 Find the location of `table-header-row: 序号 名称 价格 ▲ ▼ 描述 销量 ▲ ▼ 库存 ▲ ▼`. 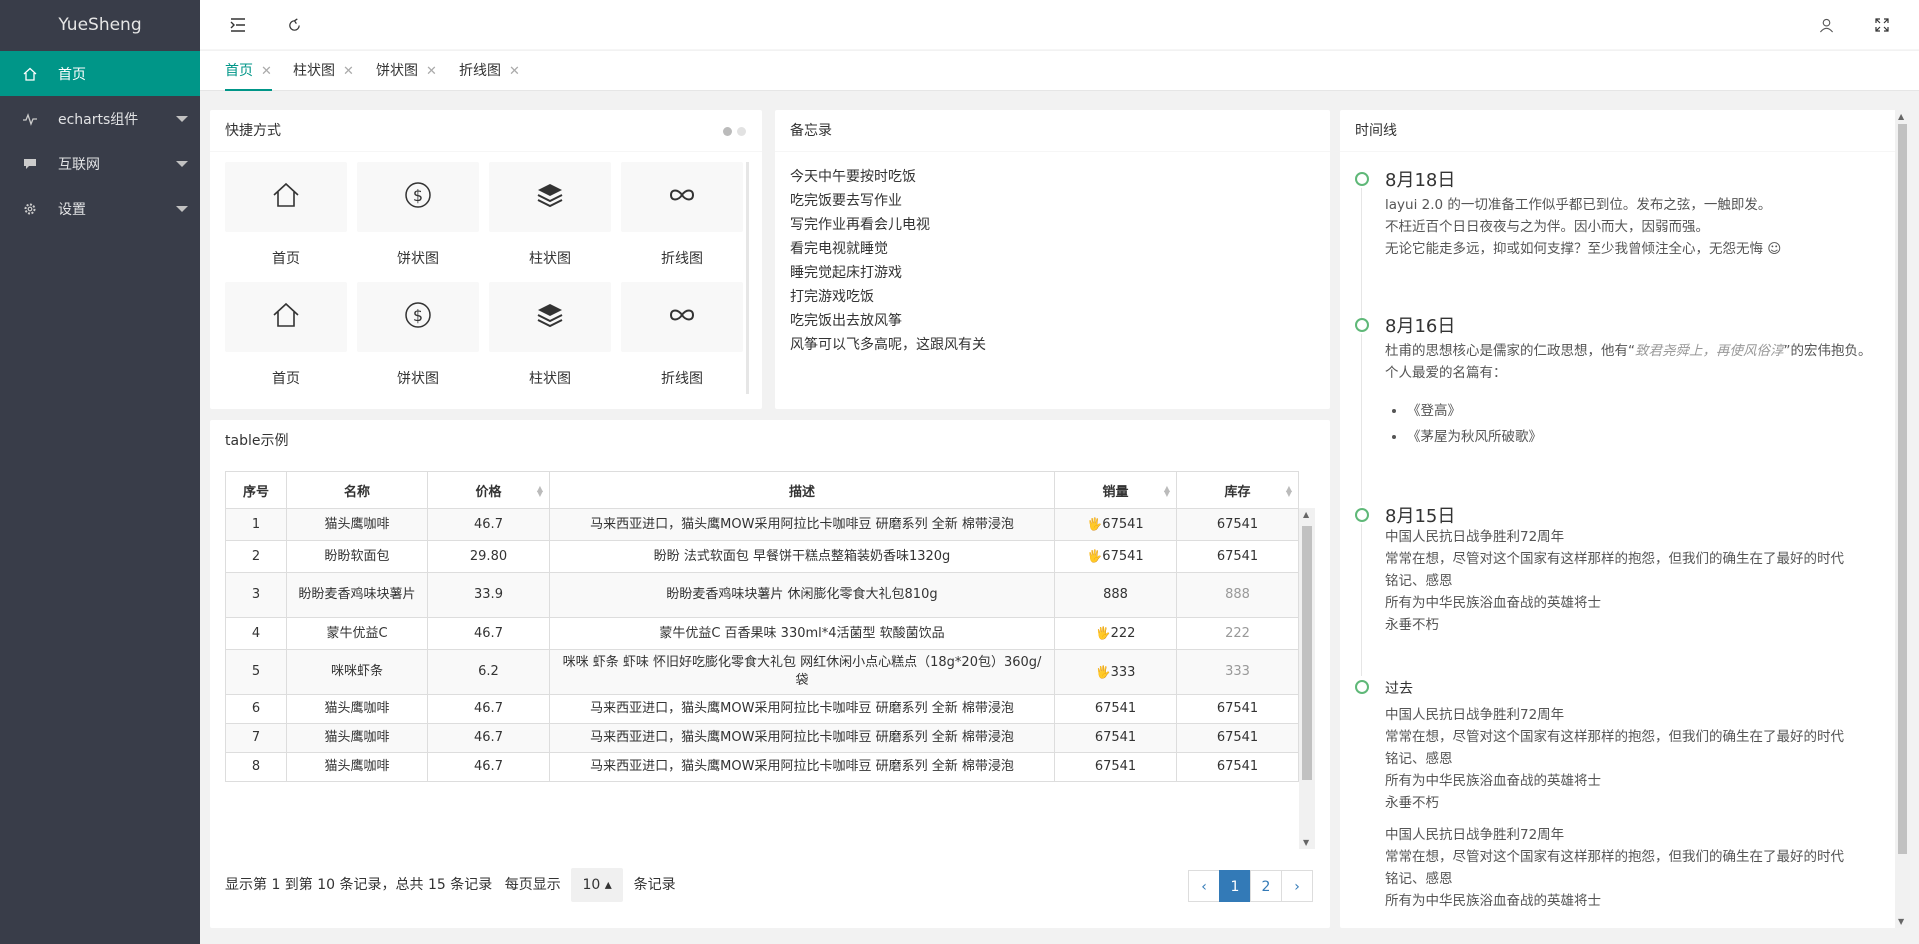

table-header-row: 序号 名称 价格 ▲ ▼ 描述 销量 ▲ ▼ 库存 ▲ ▼ is located at coordinates (762, 490).